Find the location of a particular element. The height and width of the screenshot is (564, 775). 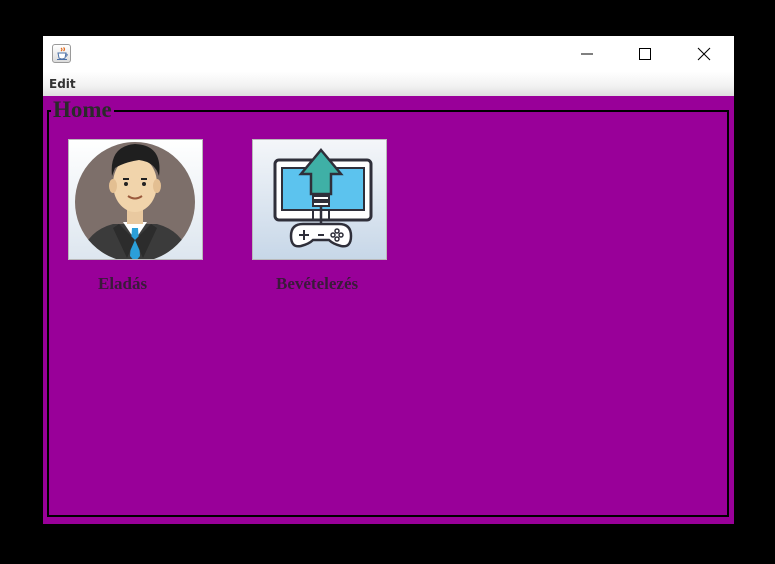

close-icon is located at coordinates (704, 54).